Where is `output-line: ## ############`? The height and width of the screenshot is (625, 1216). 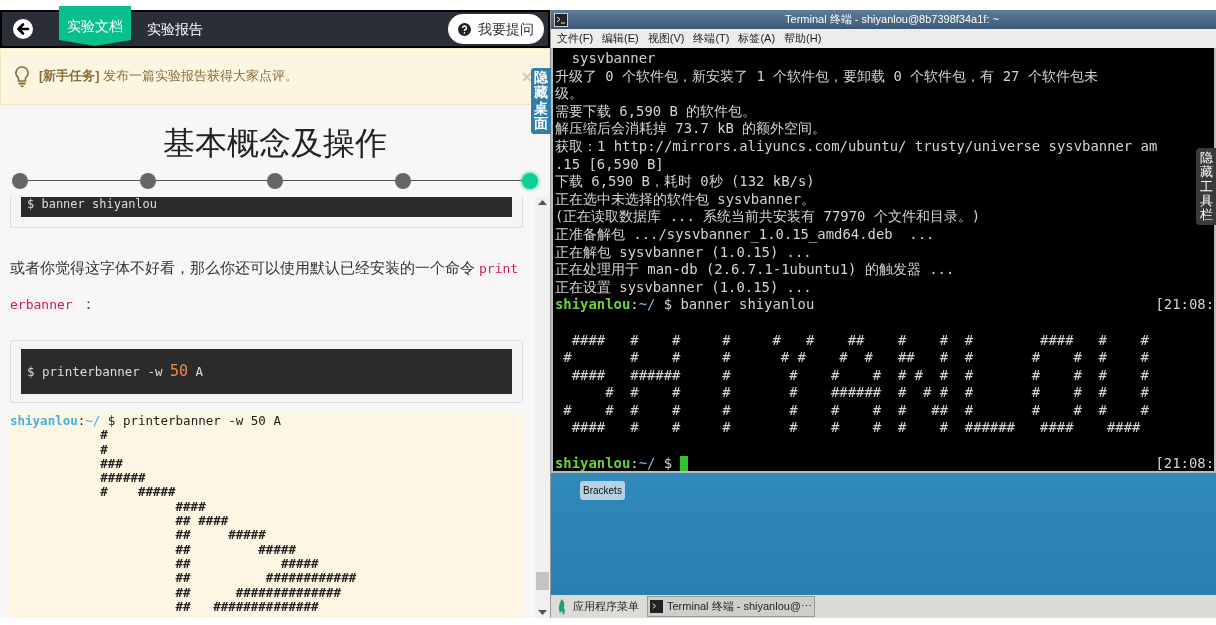 output-line: ## ############ is located at coordinates (265, 578).